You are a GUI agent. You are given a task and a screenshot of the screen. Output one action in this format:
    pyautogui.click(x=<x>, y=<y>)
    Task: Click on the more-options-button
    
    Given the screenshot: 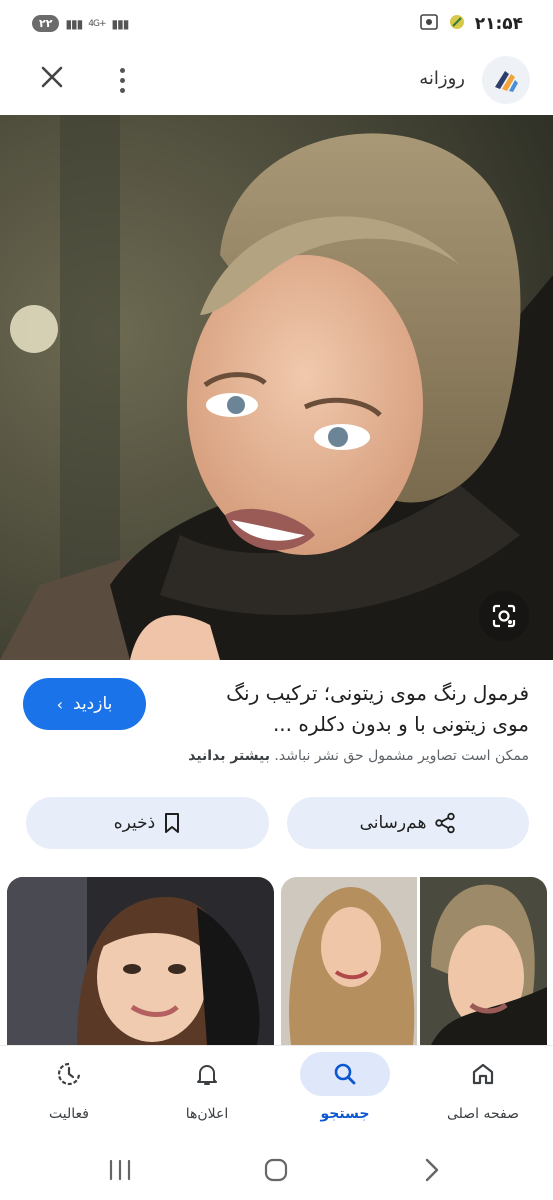 What is the action you would take?
    pyautogui.click(x=122, y=80)
    